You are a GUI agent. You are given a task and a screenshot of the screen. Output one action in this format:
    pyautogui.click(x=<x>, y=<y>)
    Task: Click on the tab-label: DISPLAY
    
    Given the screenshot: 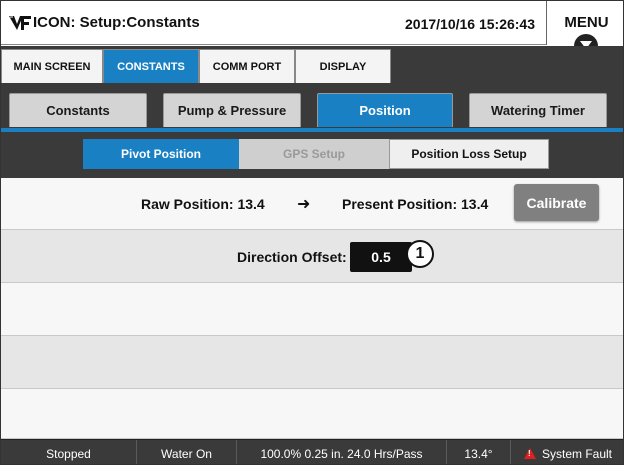 What is the action you would take?
    pyautogui.click(x=343, y=66)
    